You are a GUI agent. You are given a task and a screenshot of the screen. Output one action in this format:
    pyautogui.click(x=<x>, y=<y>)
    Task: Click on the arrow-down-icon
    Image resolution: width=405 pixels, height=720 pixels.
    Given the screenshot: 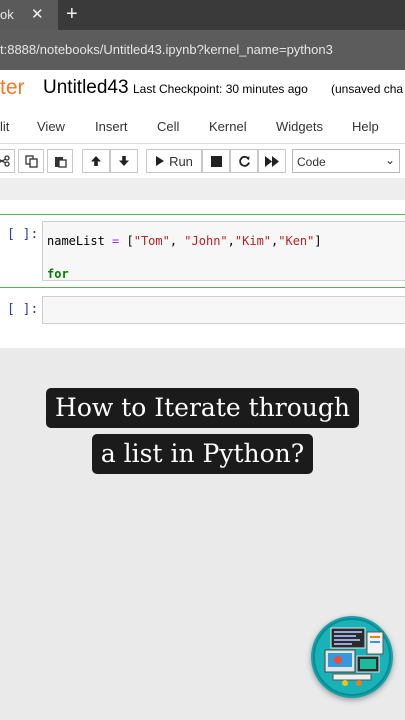 What is the action you would take?
    pyautogui.click(x=124, y=161)
    